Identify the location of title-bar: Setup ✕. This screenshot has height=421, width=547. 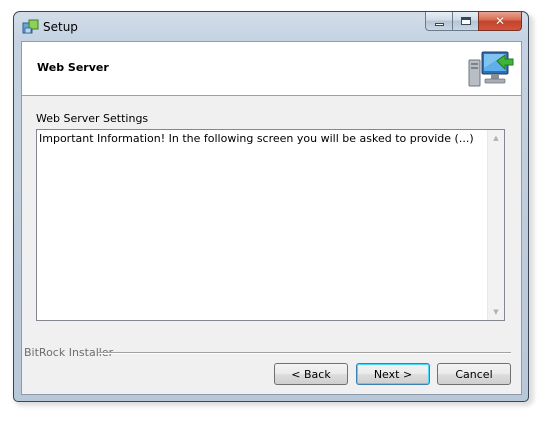
(271, 27).